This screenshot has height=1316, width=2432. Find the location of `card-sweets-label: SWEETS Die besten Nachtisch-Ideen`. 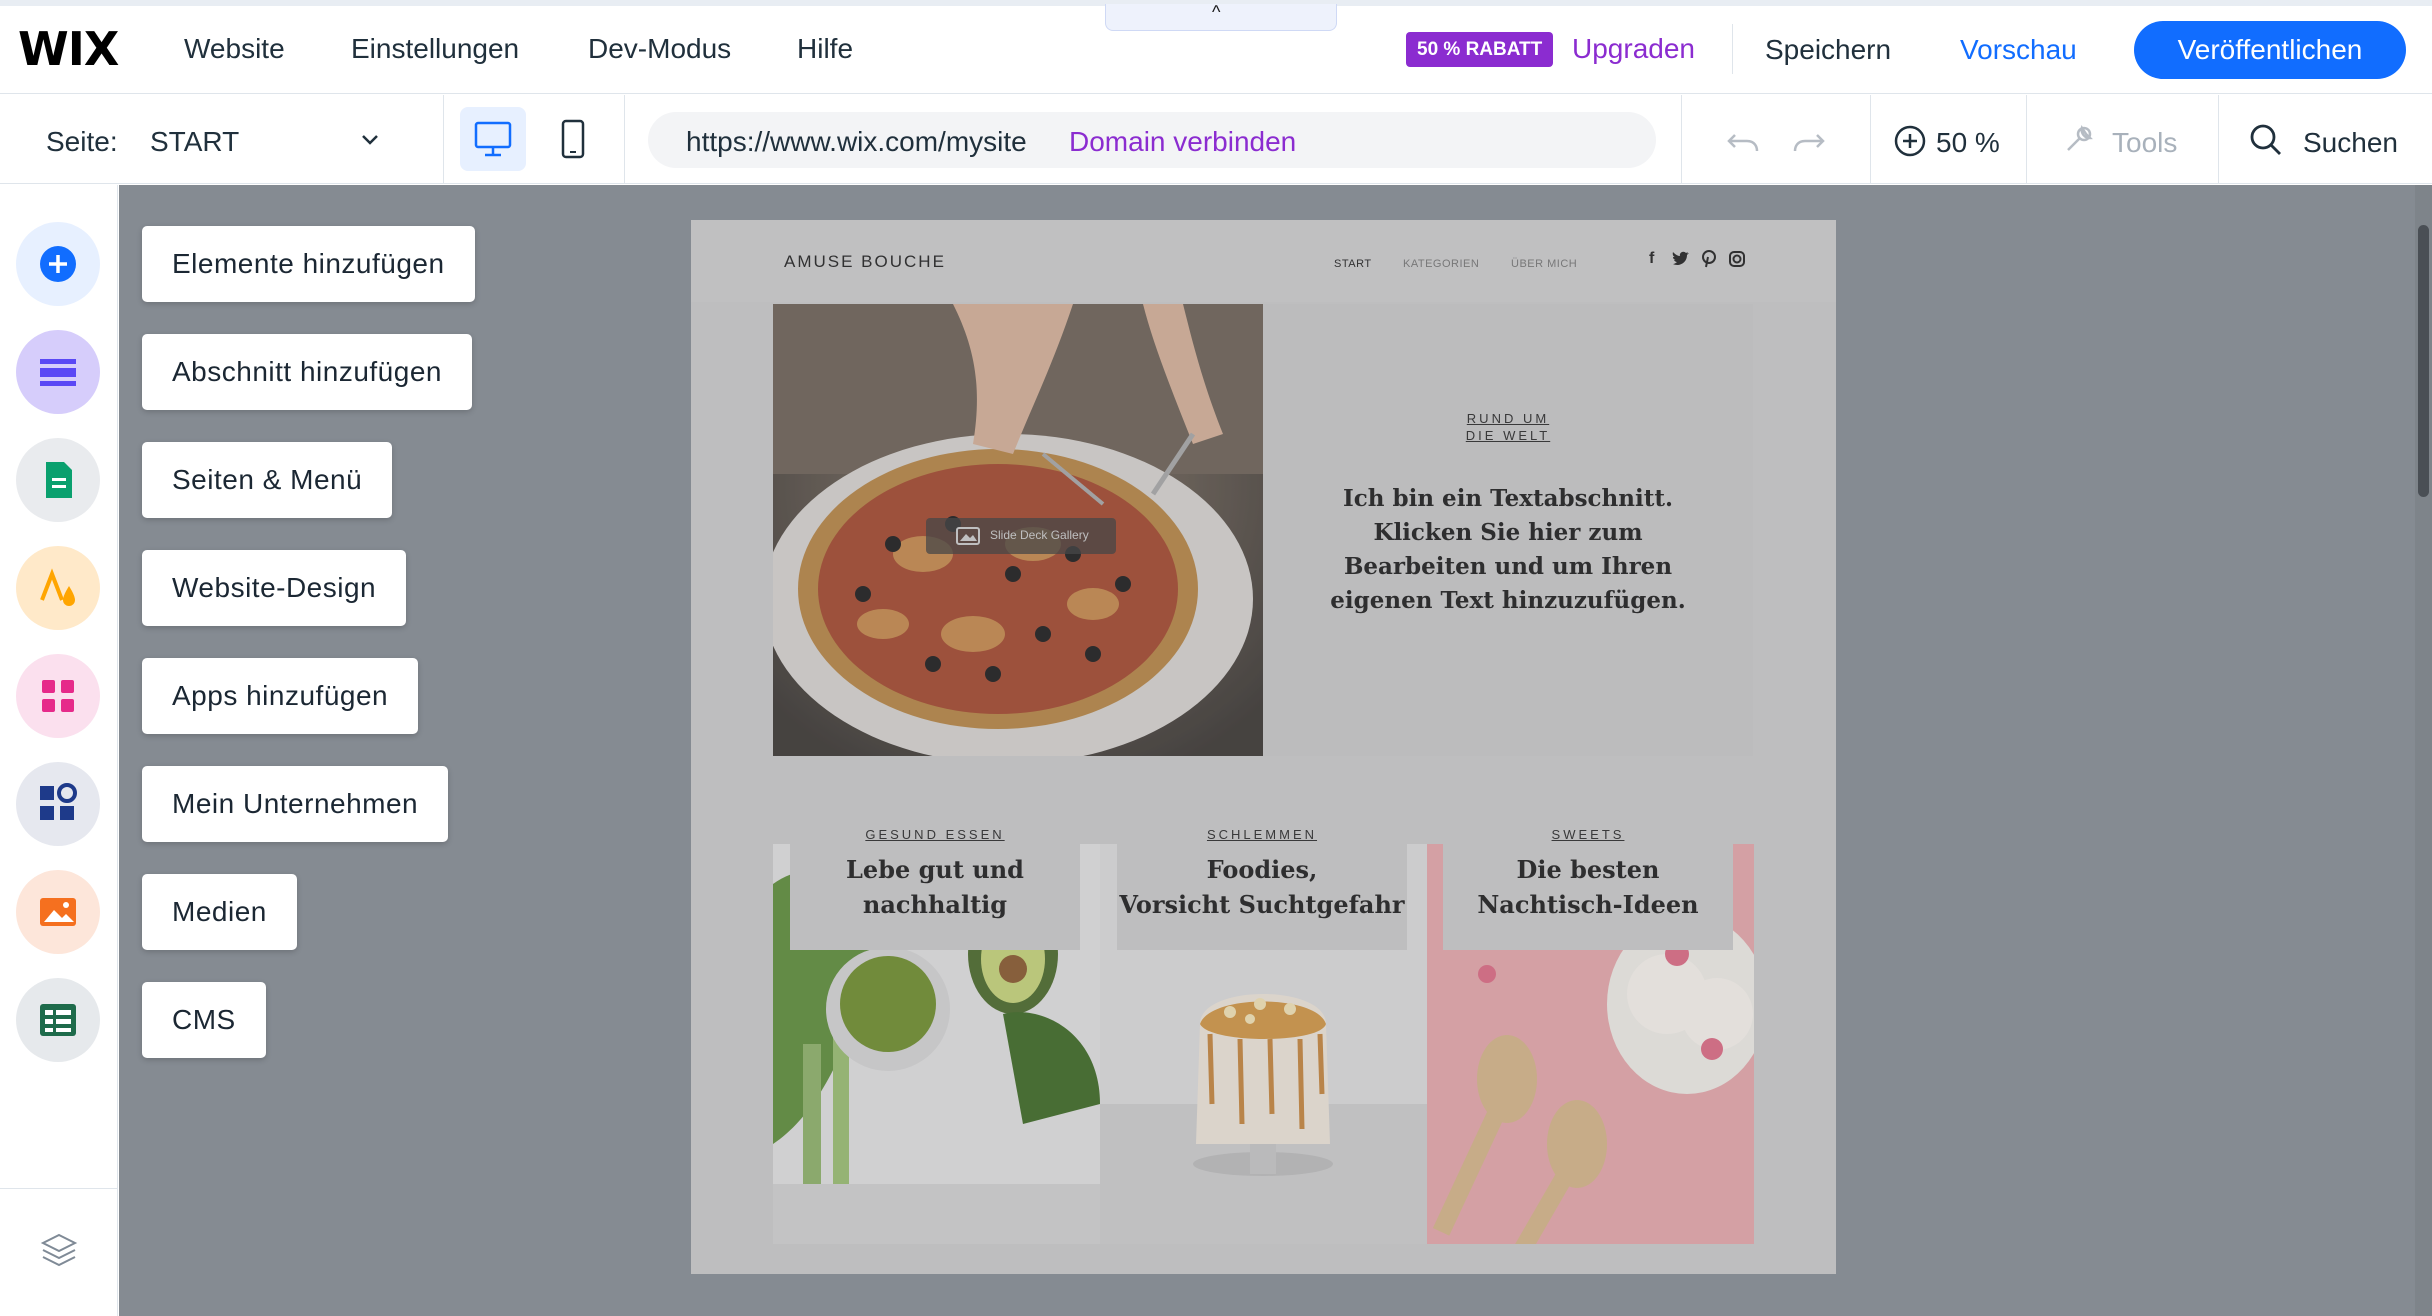

card-sweets-label: SWEETS Die besten Nachtisch-Ideen is located at coordinates (1588, 876).